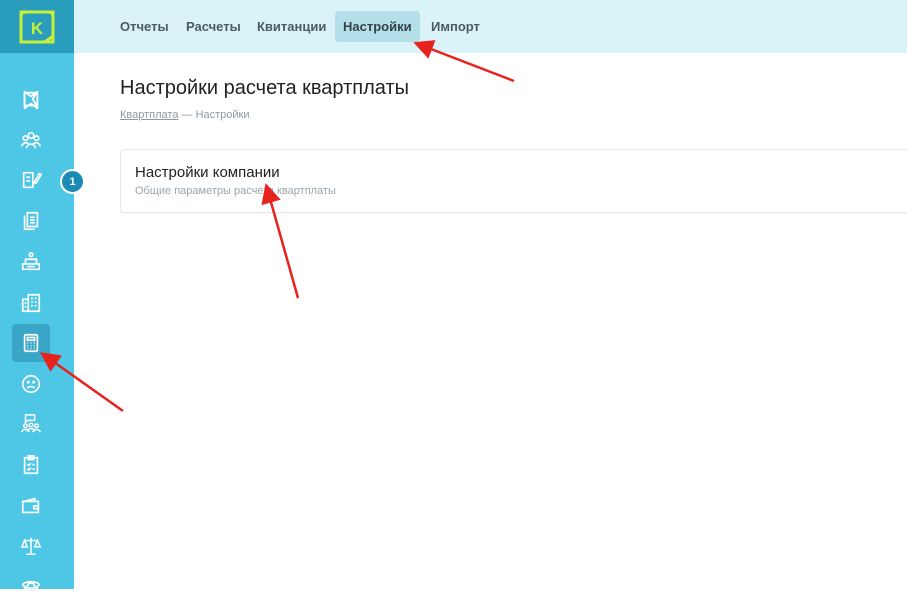 This screenshot has height=606, width=907. Describe the element at coordinates (213, 26) in the screenshot. I see `tab-calculations: Расчеты` at that location.